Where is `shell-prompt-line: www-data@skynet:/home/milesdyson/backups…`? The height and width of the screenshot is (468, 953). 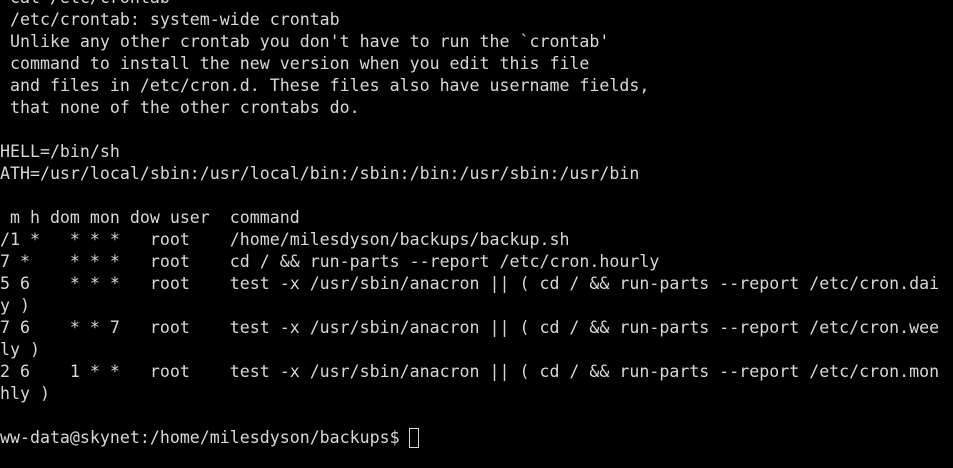 shell-prompt-line: www-data@skynet:/home/milesdyson/backups… is located at coordinates (476, 438).